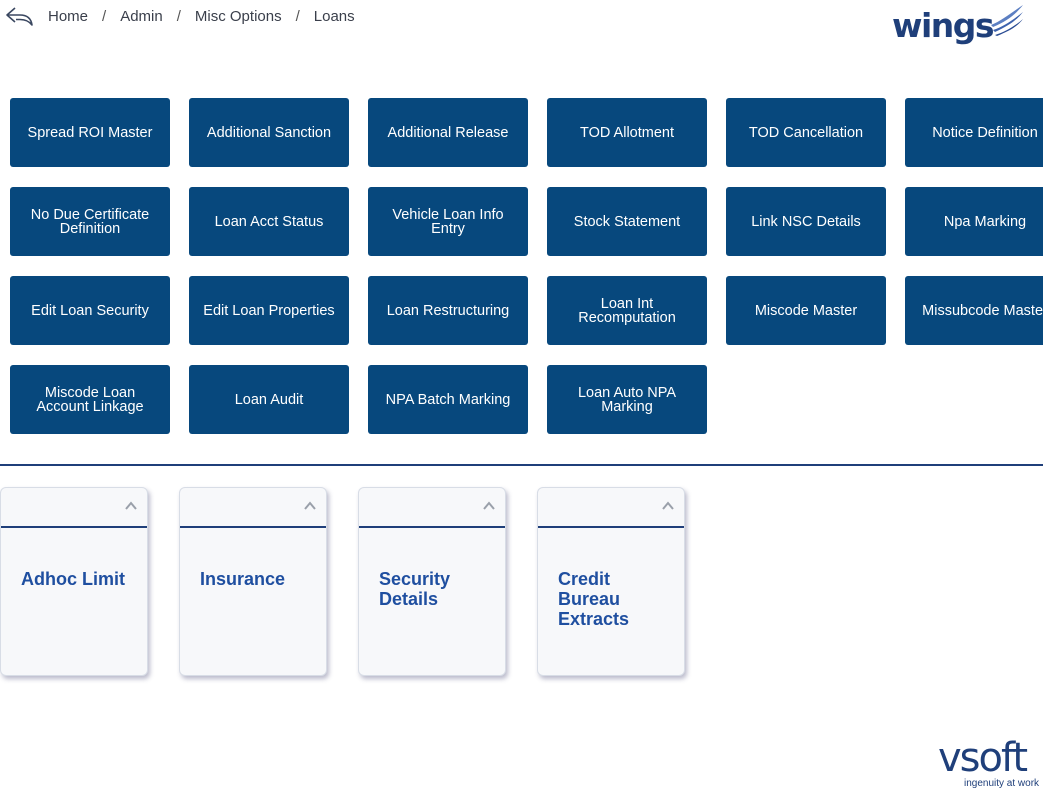 The width and height of the screenshot is (1043, 804). What do you see at coordinates (448, 221) in the screenshot?
I see `tile-vehicle-loan-info-entry: Vehicle Loan Info Entry` at bounding box center [448, 221].